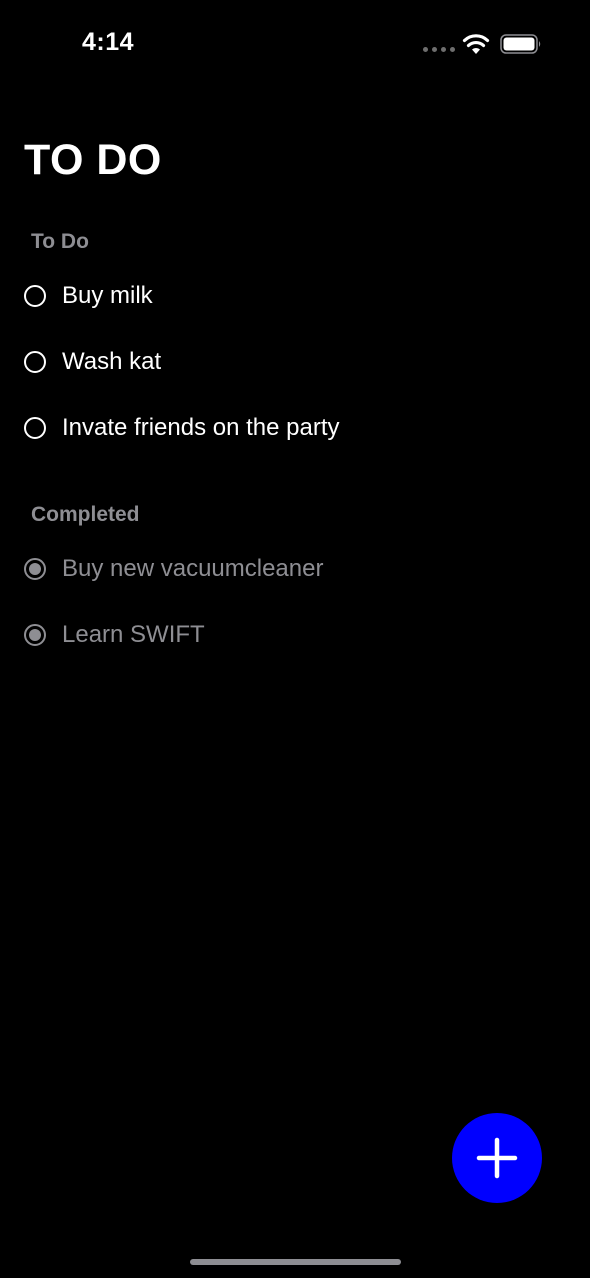 This screenshot has width=590, height=1278. What do you see at coordinates (201, 427) in the screenshot?
I see `todo-item-label: Invate friends on the party` at bounding box center [201, 427].